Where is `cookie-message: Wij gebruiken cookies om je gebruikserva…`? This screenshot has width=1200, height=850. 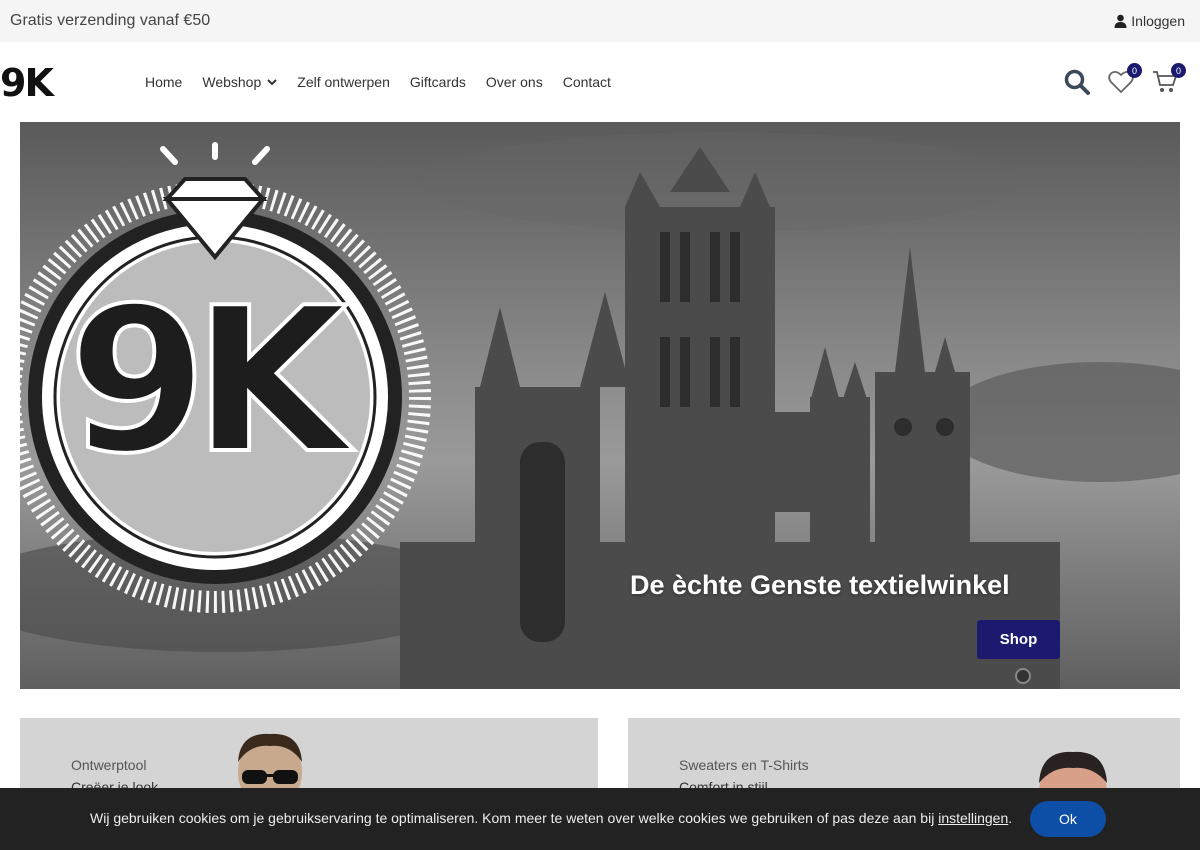 cookie-message: Wij gebruiken cookies om je gebruikserva… is located at coordinates (514, 818).